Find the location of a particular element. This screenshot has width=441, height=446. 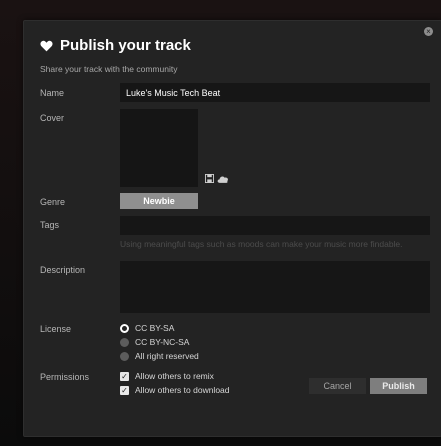

dialog-title: Publish your track is located at coordinates (115, 45).